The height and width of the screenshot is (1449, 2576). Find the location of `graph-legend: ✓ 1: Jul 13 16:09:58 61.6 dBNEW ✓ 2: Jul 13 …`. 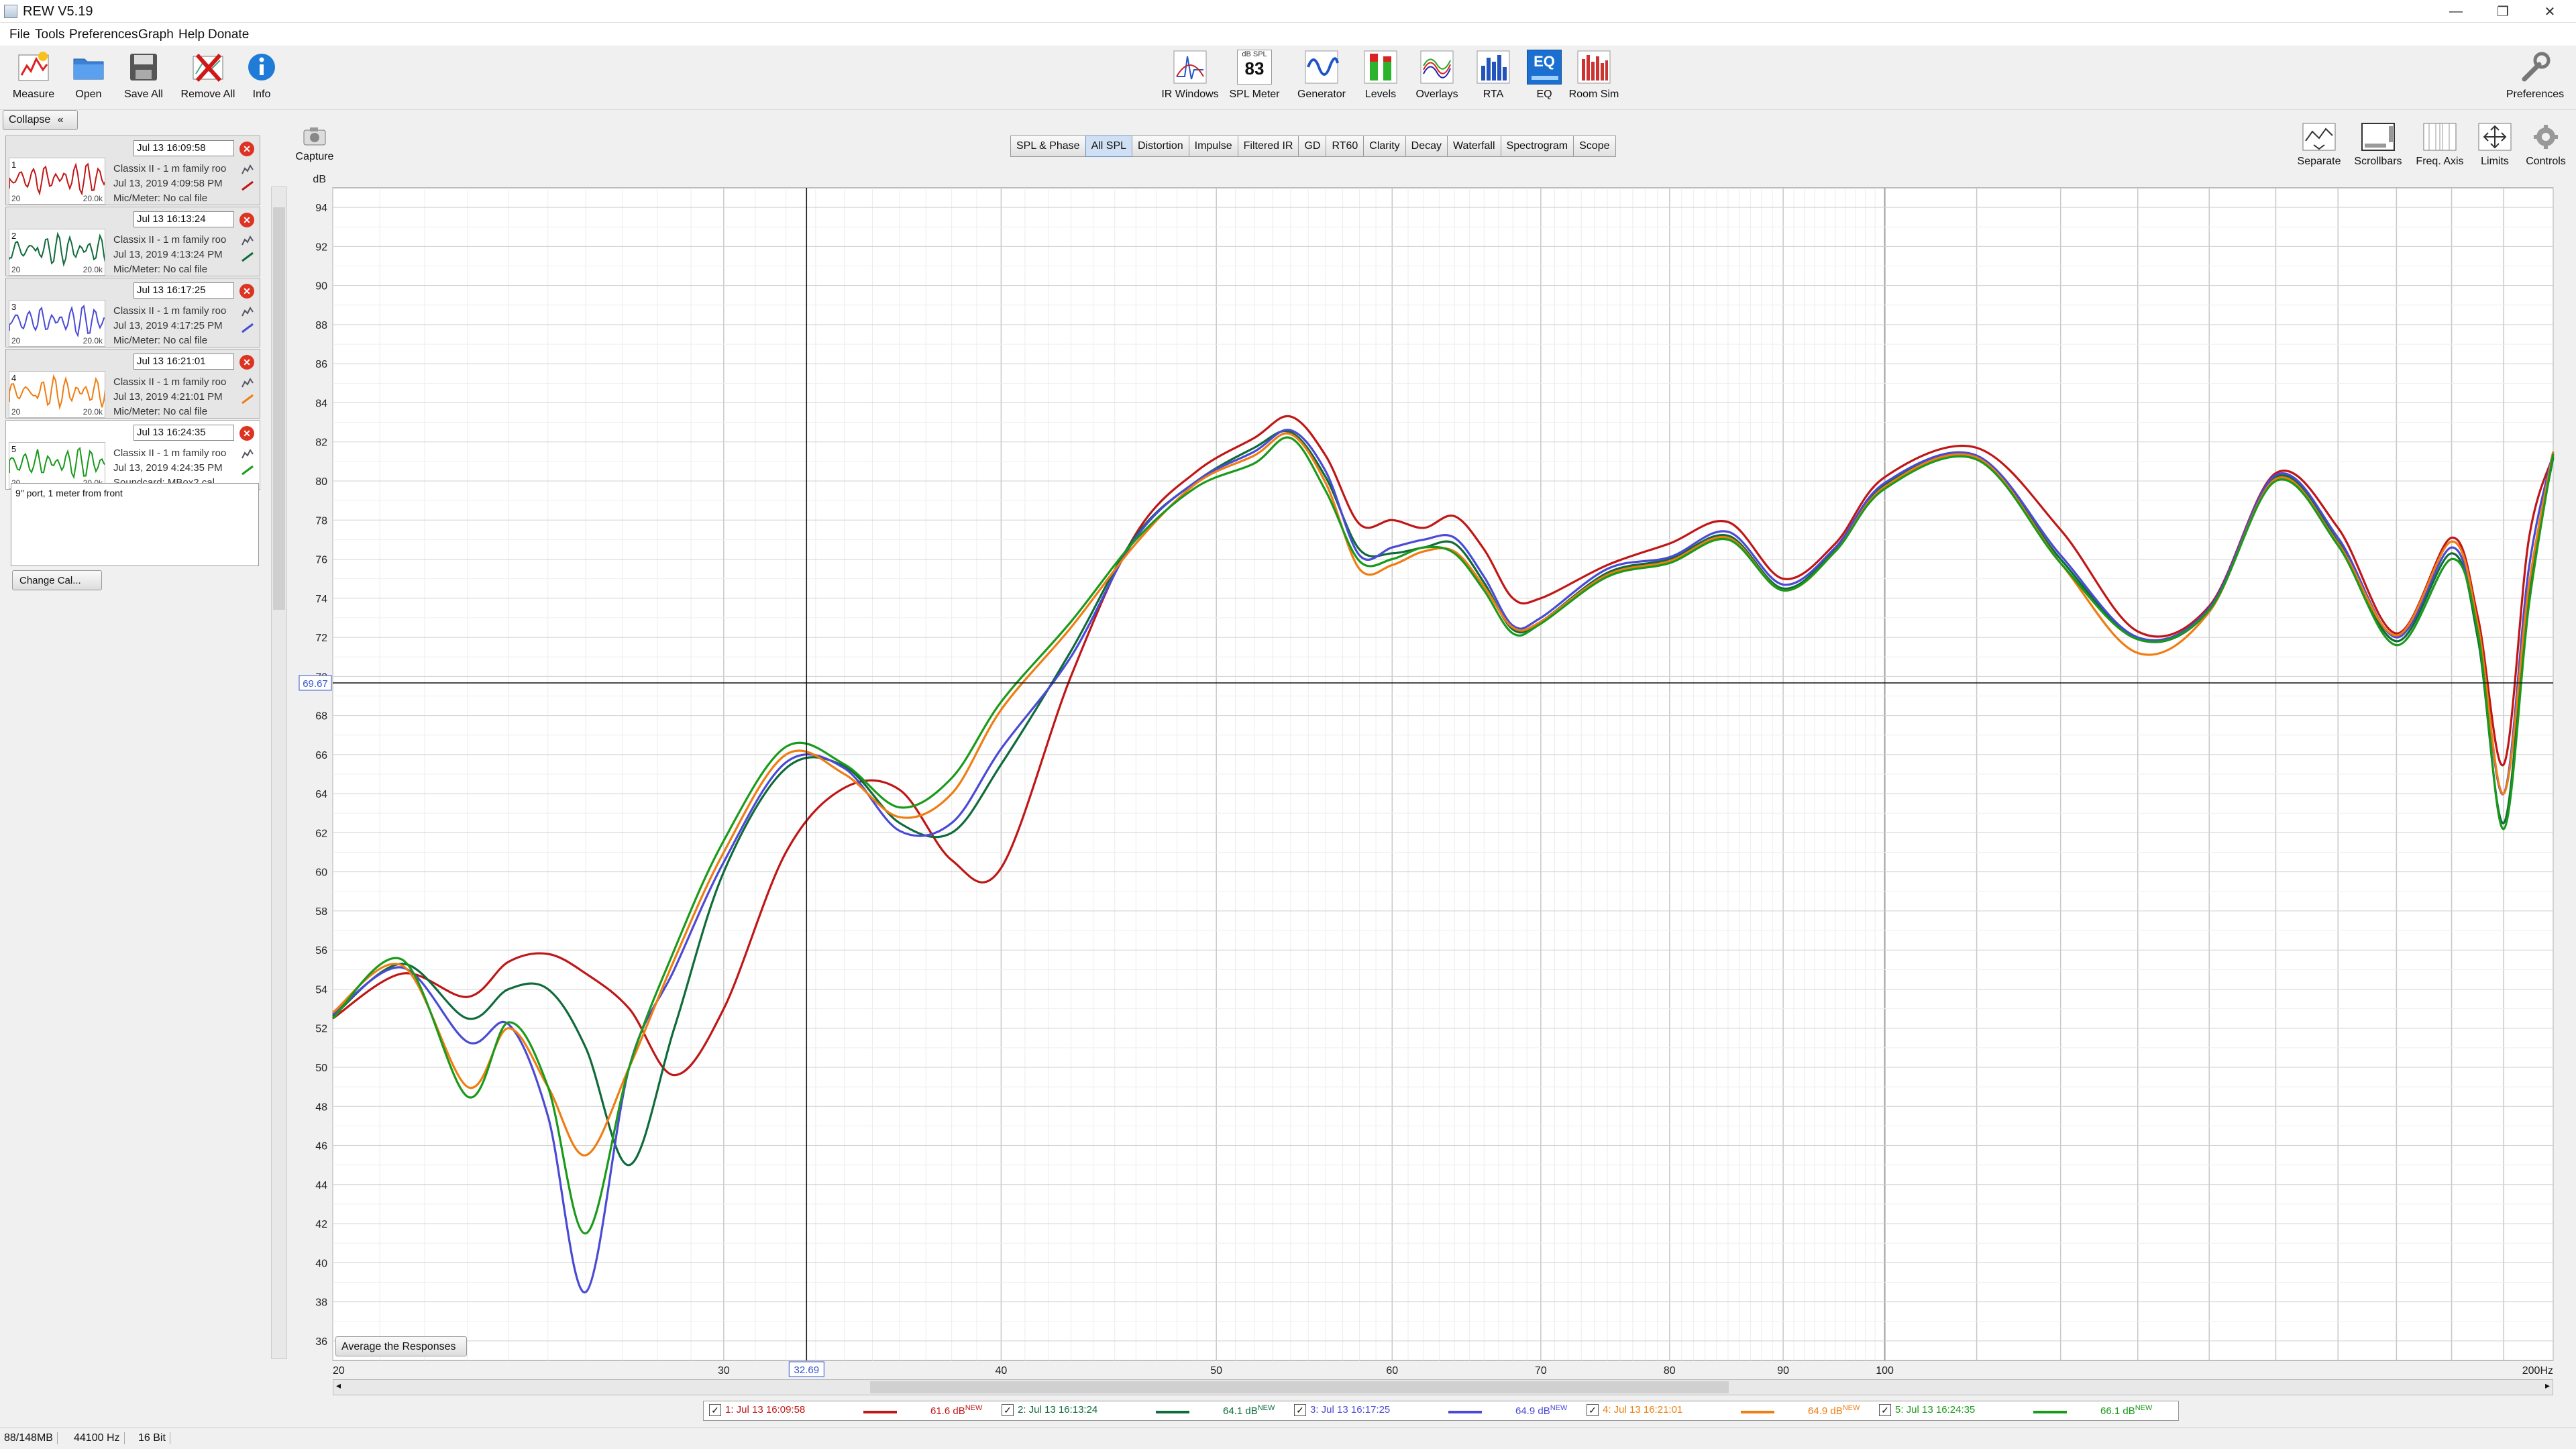

graph-legend: ✓ 1: Jul 13 16:09:58 61.6 dBNEW ✓ 2: Jul 13 … is located at coordinates (1441, 1411).